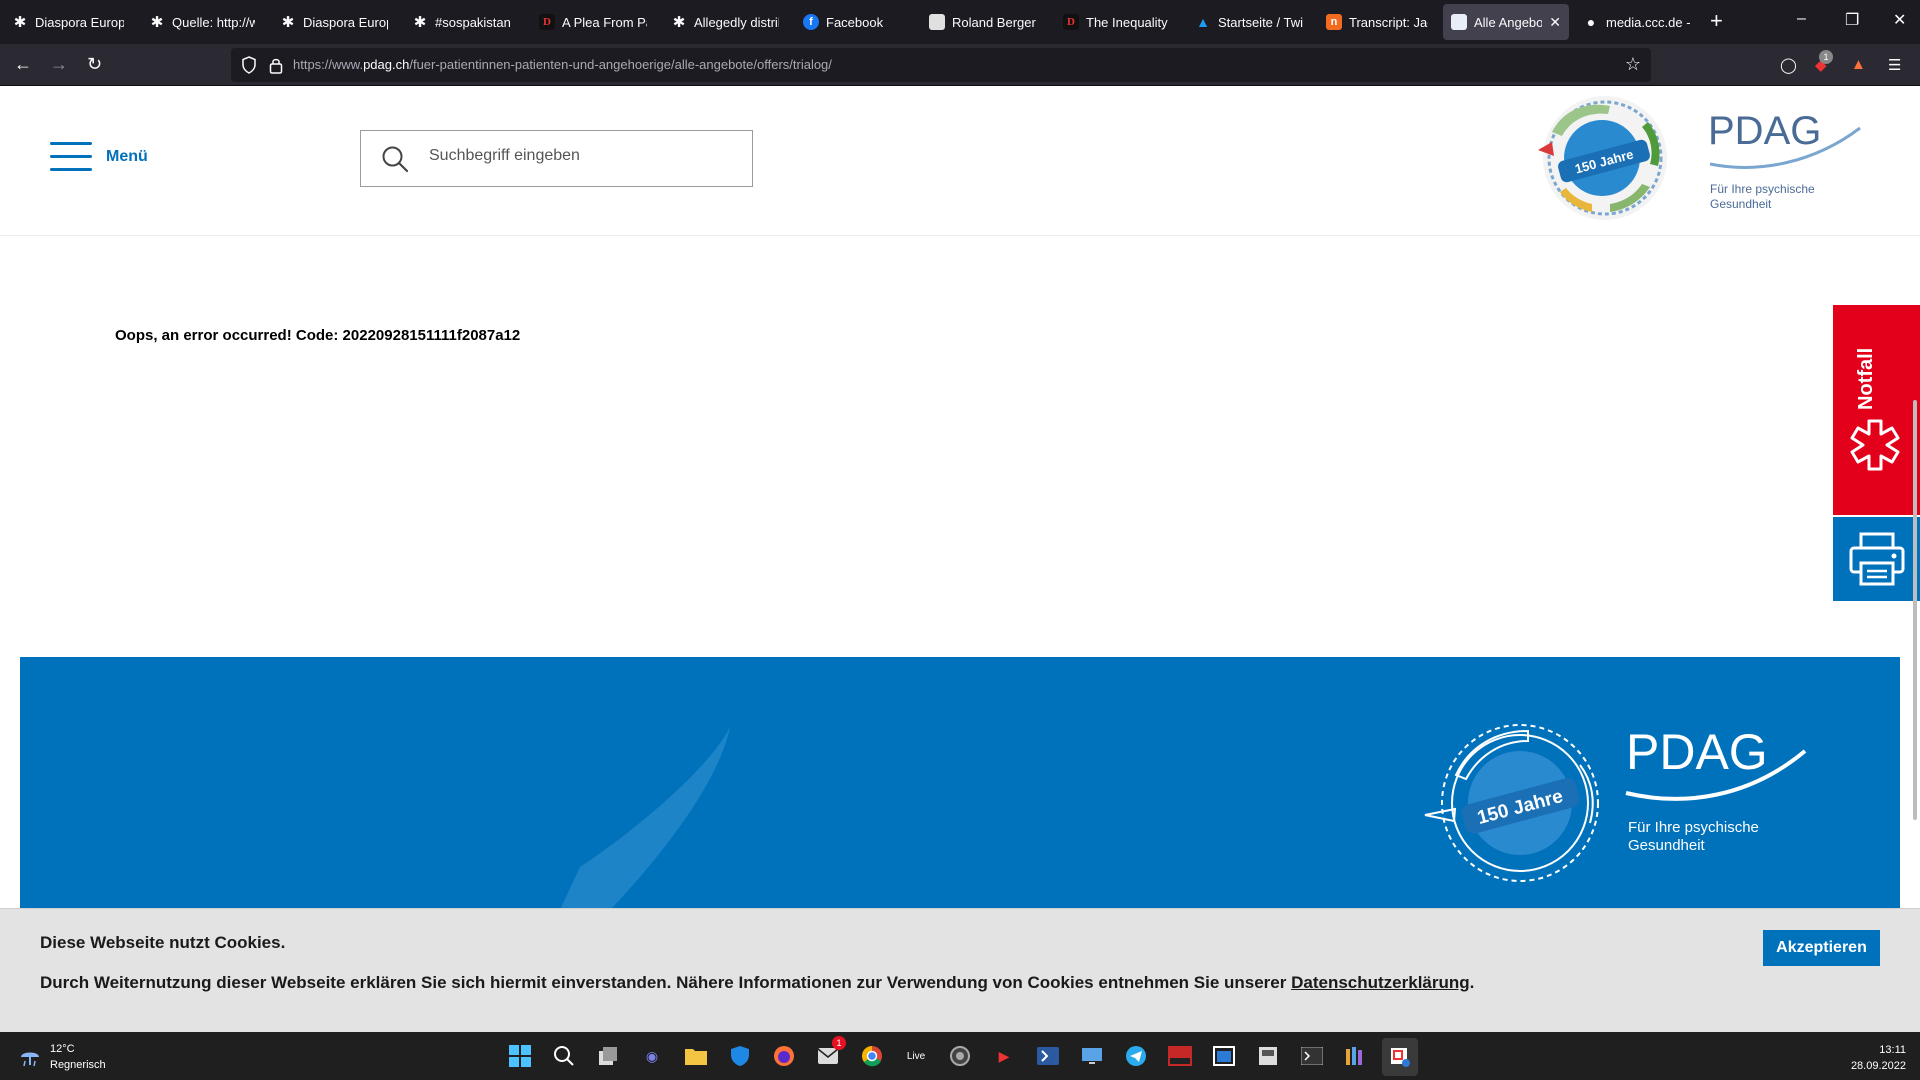  What do you see at coordinates (1852, 20) in the screenshot?
I see `restore-icon: ❐` at bounding box center [1852, 20].